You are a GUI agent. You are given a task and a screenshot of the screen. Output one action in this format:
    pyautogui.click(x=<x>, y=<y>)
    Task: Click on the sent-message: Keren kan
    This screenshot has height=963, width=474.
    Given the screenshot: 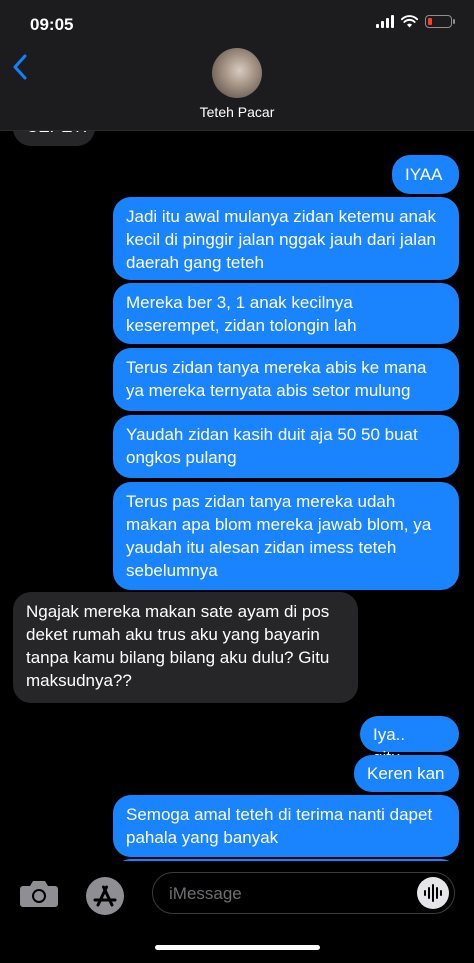 What is the action you would take?
    pyautogui.click(x=406, y=773)
    